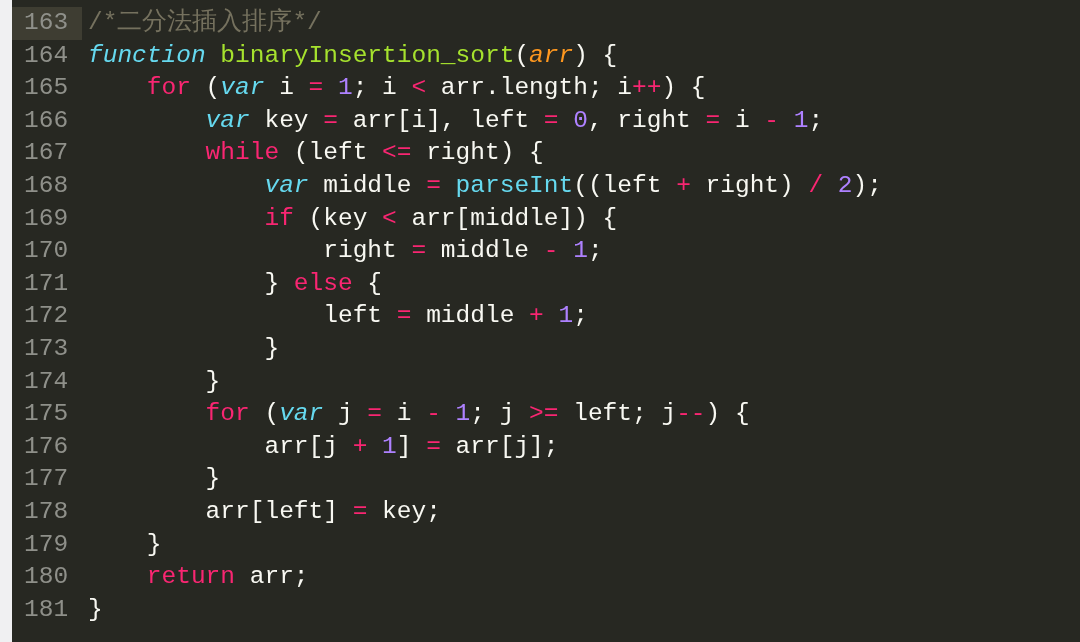 The image size is (1080, 642). Describe the element at coordinates (322, 511) in the screenshot. I see `code-line: arr[left] = key;` at that location.